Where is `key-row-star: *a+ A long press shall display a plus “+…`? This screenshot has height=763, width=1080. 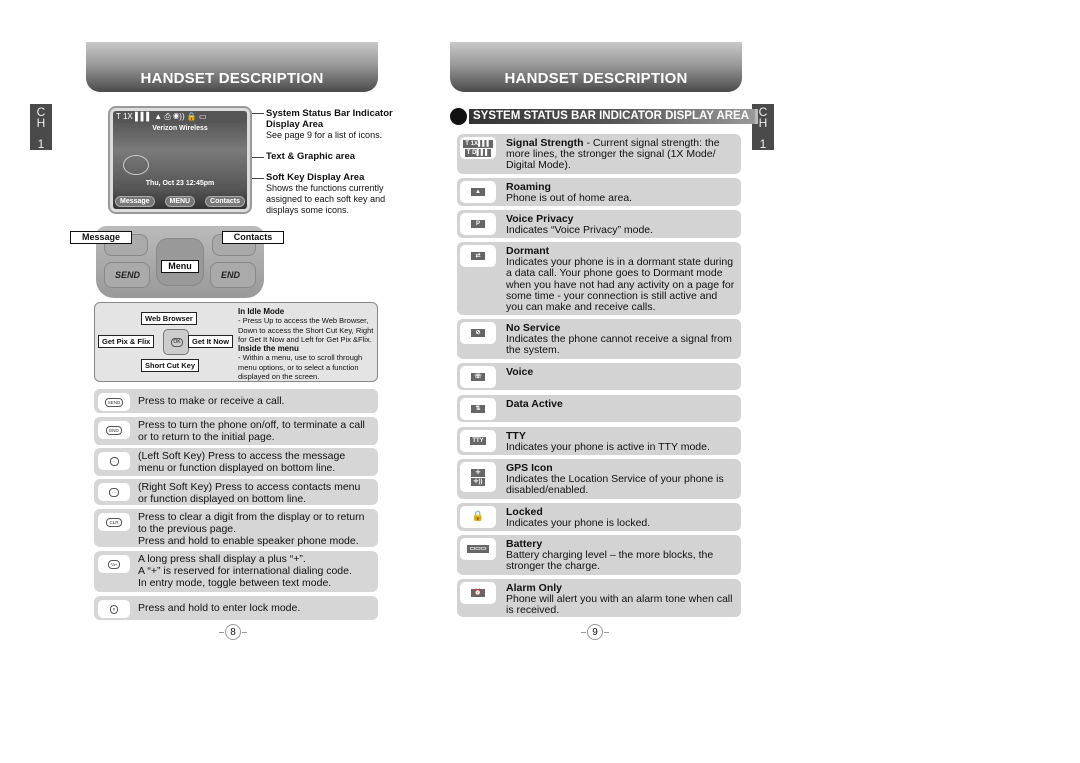
key-row-star: *a+ A long press shall display a plus “+… is located at coordinates (236, 571).